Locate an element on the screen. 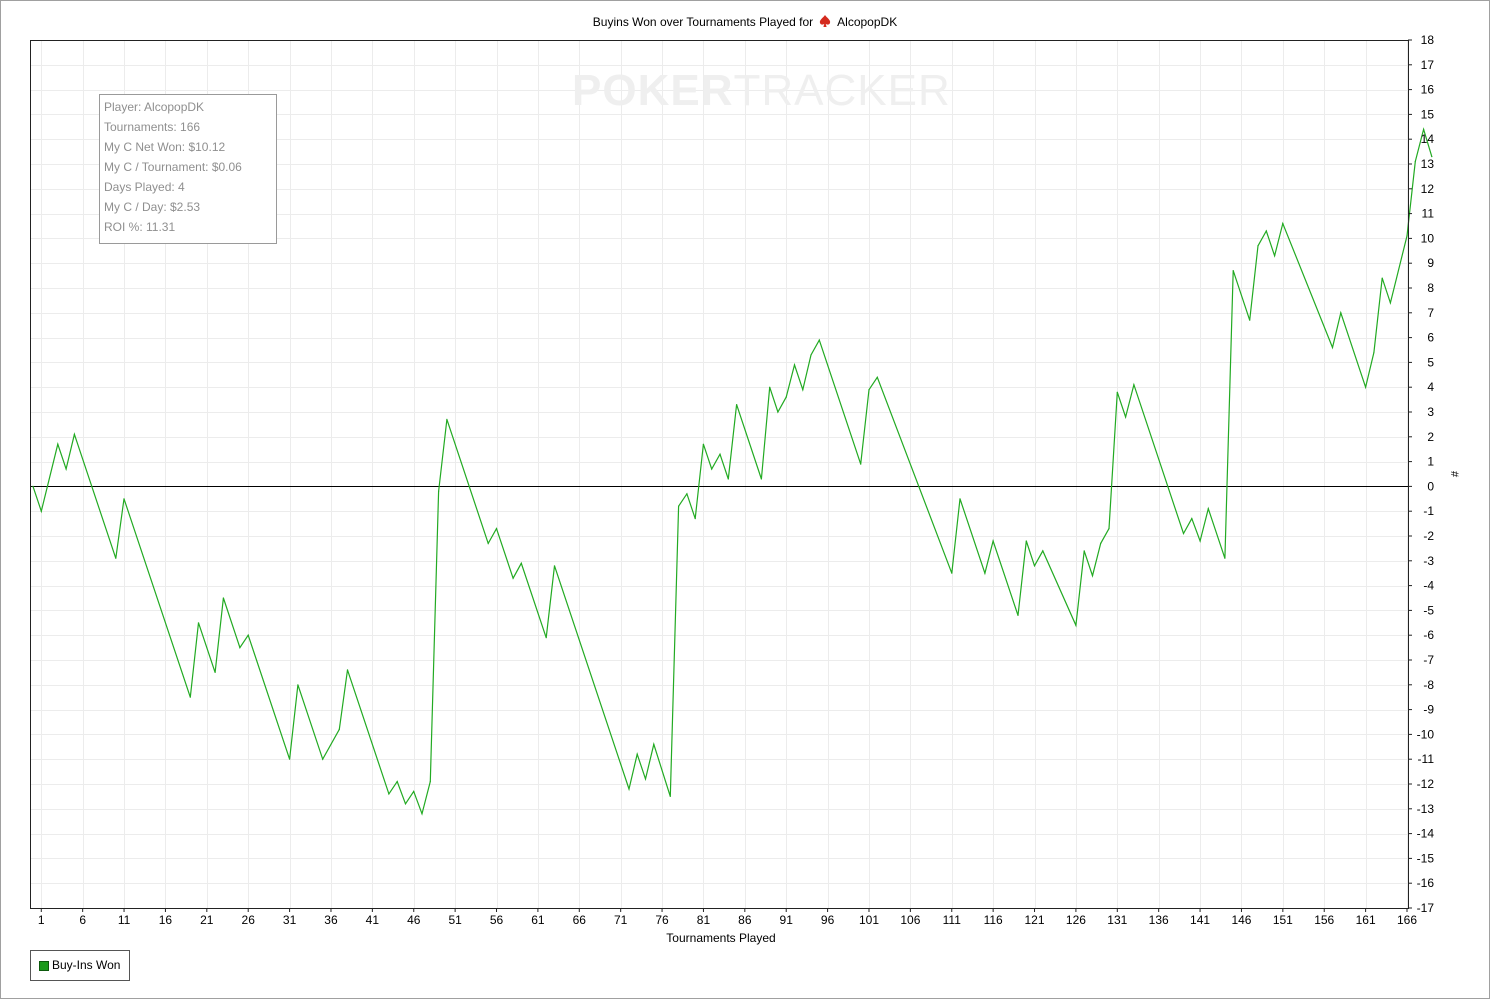  y-tick-label: 16 is located at coordinates (1428, 90).